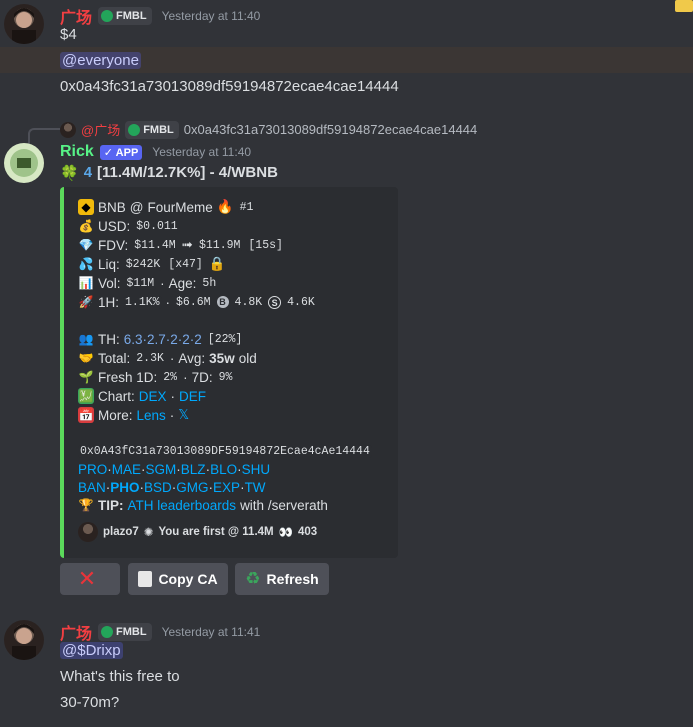  Describe the element at coordinates (217, 263) in the screenshot. I see `lock-icon: 🔒` at that location.